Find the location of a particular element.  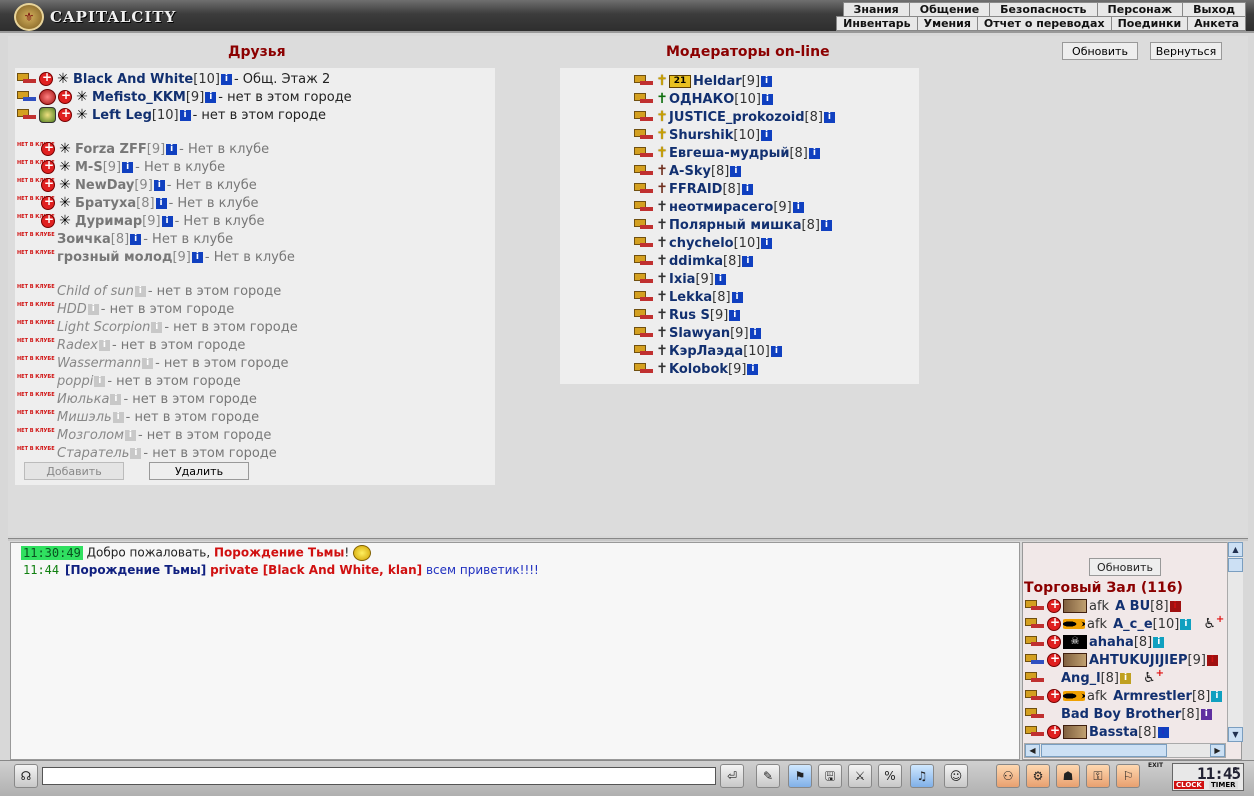

friend-name: Forza ZFF is located at coordinates (111, 149).